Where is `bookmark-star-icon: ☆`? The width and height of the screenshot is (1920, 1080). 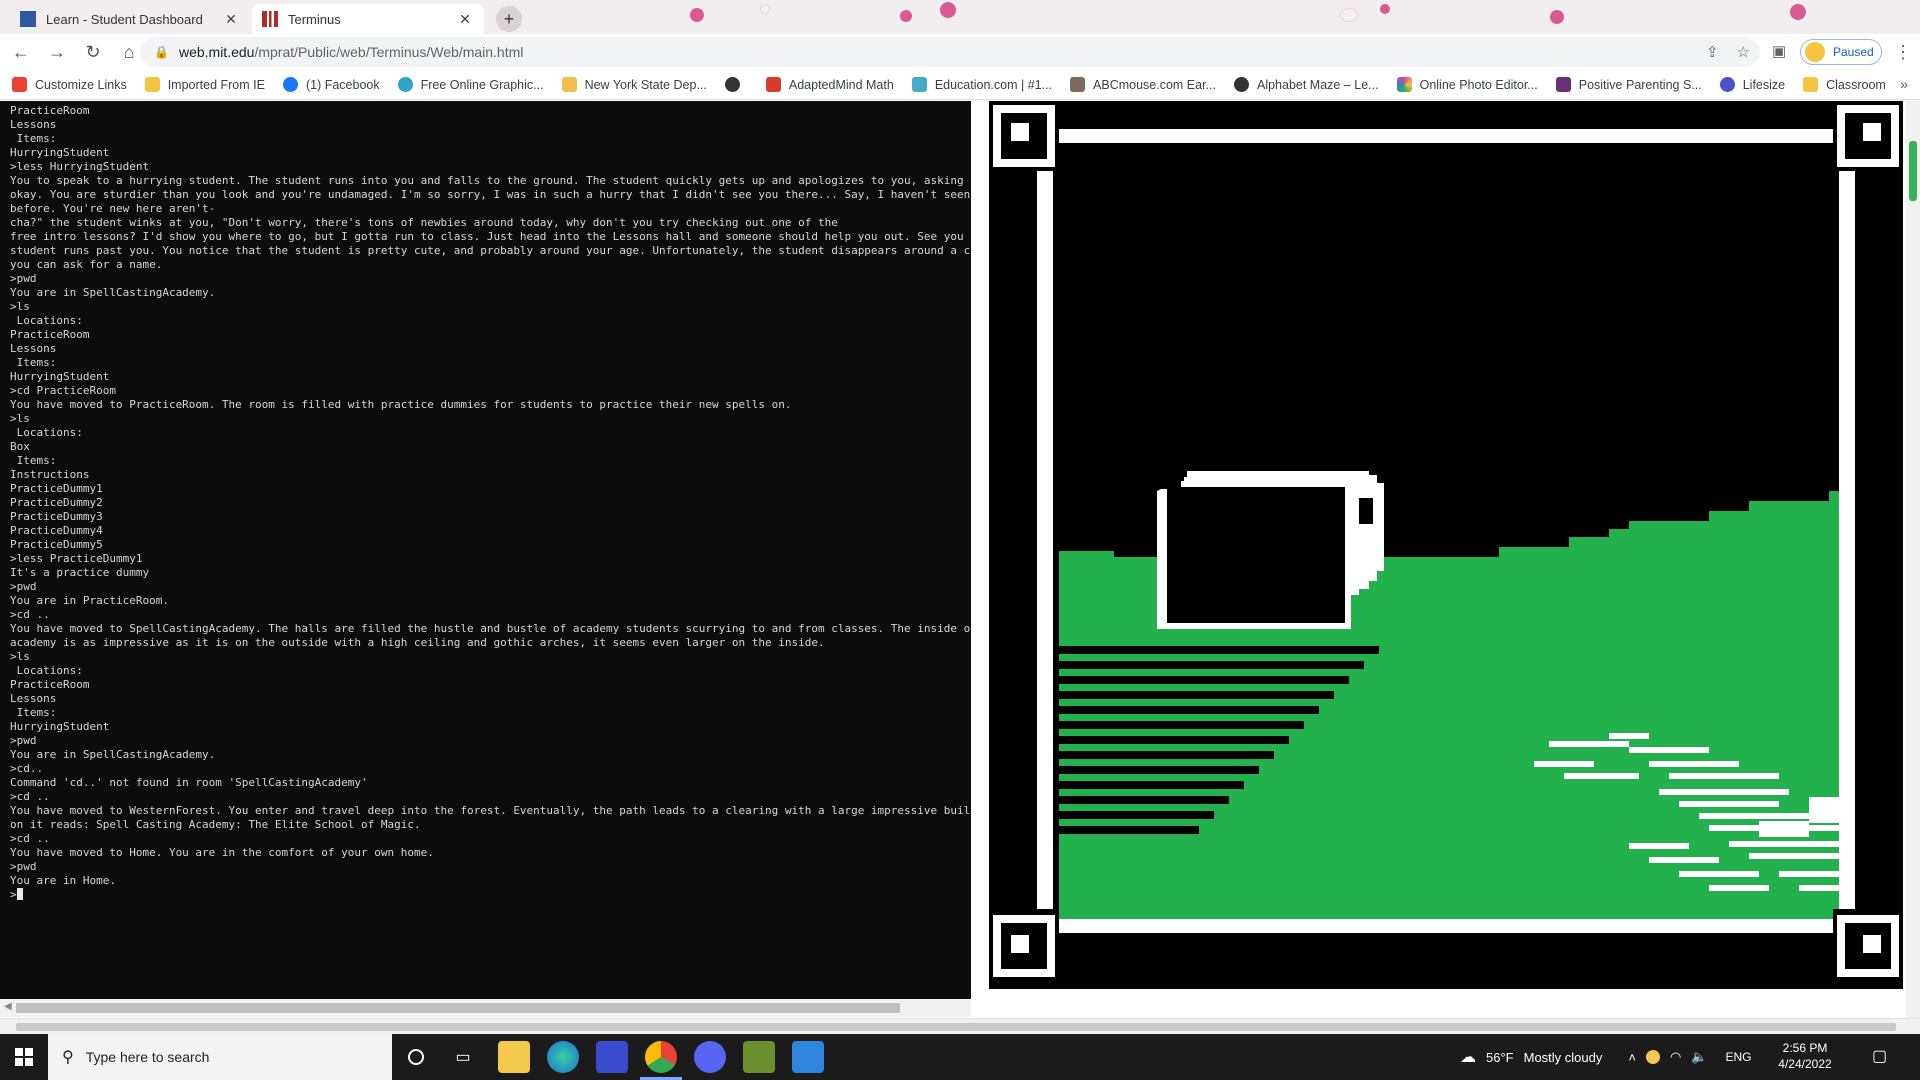
bookmark-star-icon: ☆ is located at coordinates (1743, 52).